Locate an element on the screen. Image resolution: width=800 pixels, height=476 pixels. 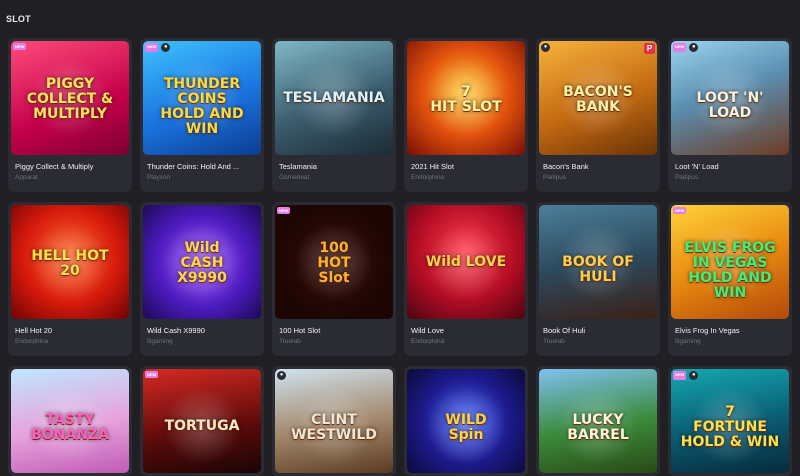
game-thumbnail: 100 HOT Slot is located at coordinates (334, 262).